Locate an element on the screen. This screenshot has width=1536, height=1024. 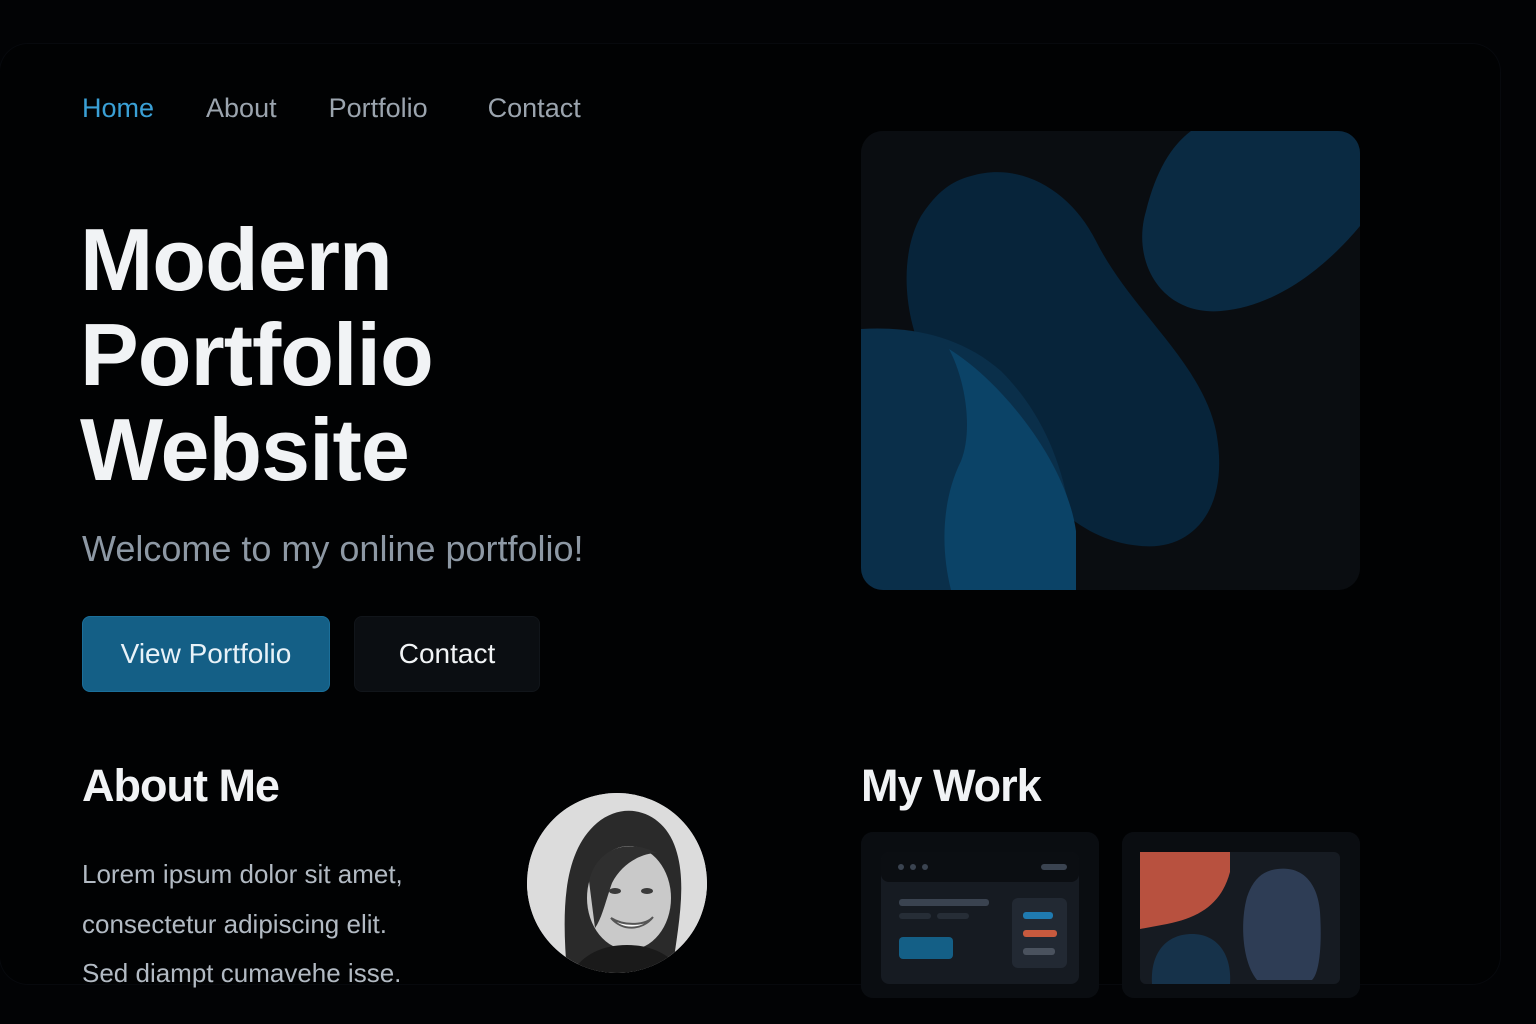
hero-subtitle: Welcome to my online portfolio! is located at coordinates (333, 548).